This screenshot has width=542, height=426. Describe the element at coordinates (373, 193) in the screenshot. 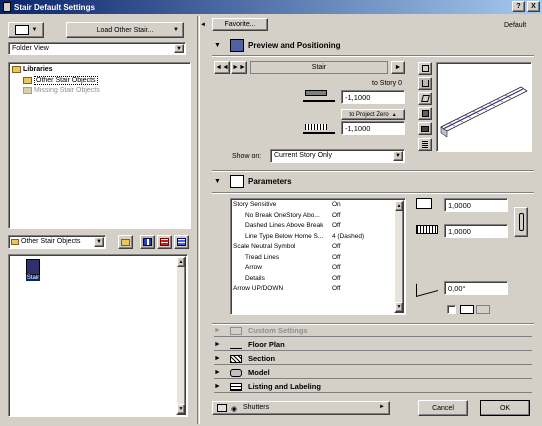

I see `divider` at that location.